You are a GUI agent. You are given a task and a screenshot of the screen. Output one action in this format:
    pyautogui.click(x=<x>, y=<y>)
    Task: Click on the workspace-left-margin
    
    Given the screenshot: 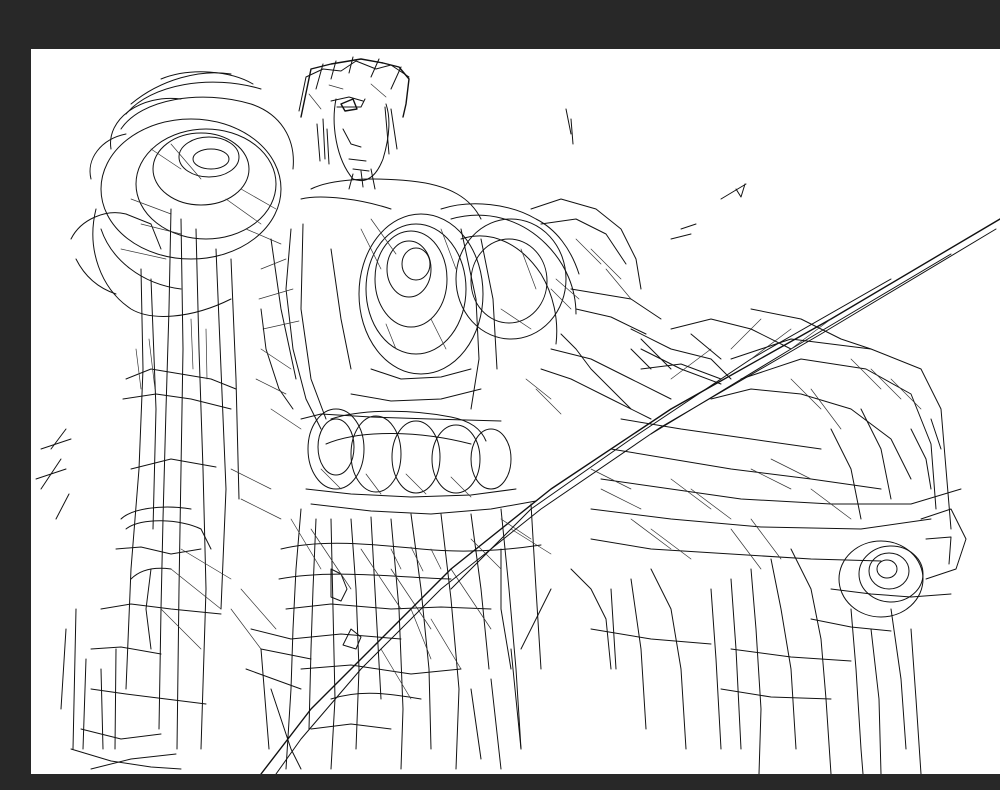 What is the action you would take?
    pyautogui.click(x=15, y=419)
    